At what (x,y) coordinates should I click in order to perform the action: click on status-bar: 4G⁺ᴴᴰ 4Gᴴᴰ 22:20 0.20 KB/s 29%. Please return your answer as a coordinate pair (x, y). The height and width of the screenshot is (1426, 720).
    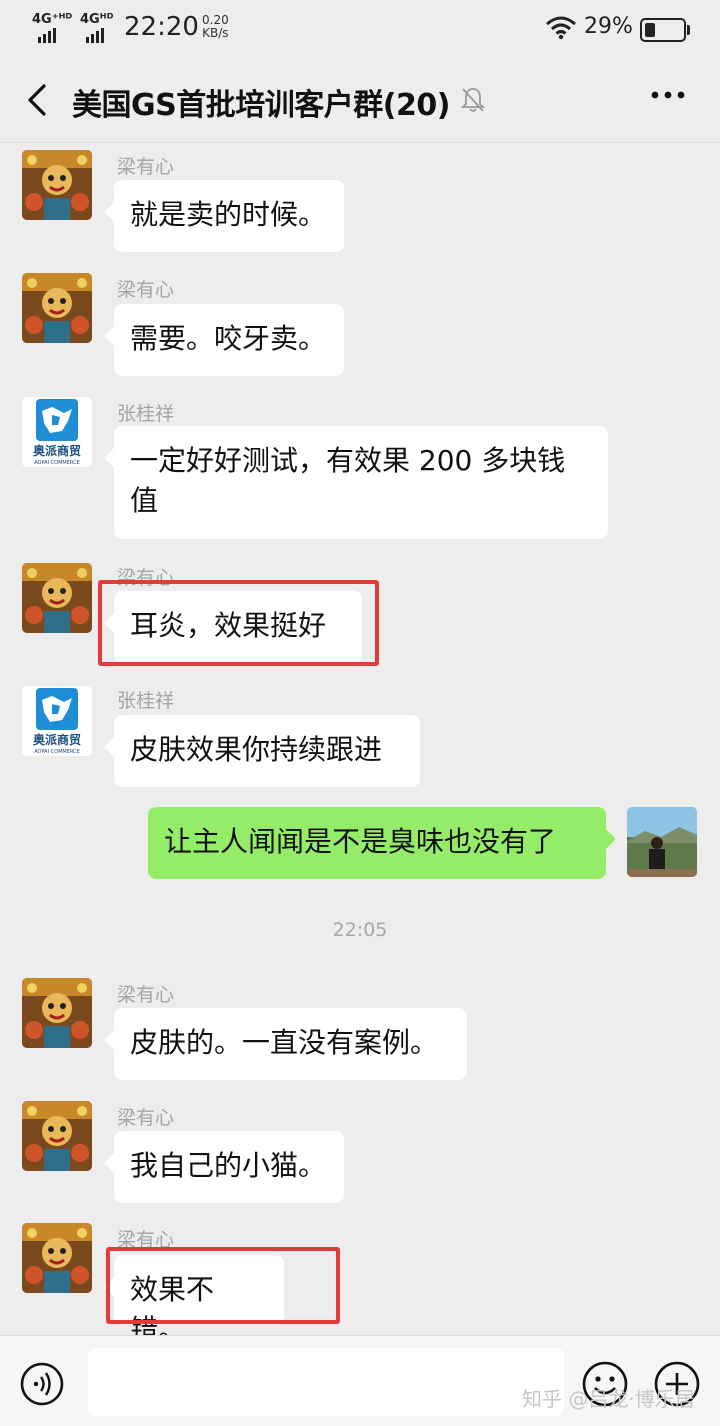
    Looking at the image, I should click on (360, 29).